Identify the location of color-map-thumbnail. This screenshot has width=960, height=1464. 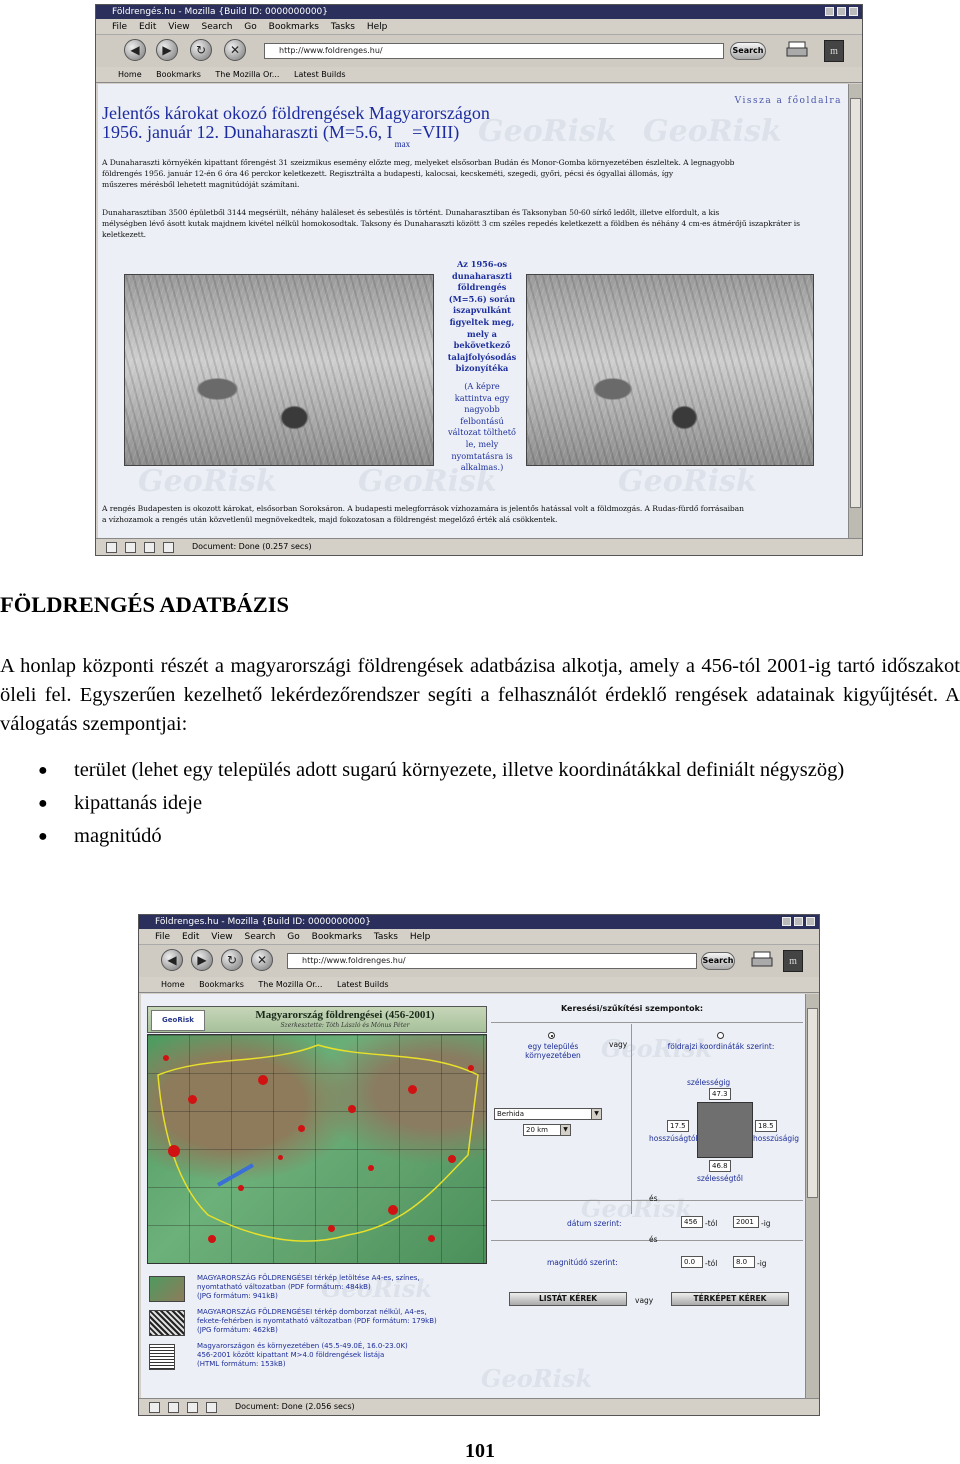
(167, 1289).